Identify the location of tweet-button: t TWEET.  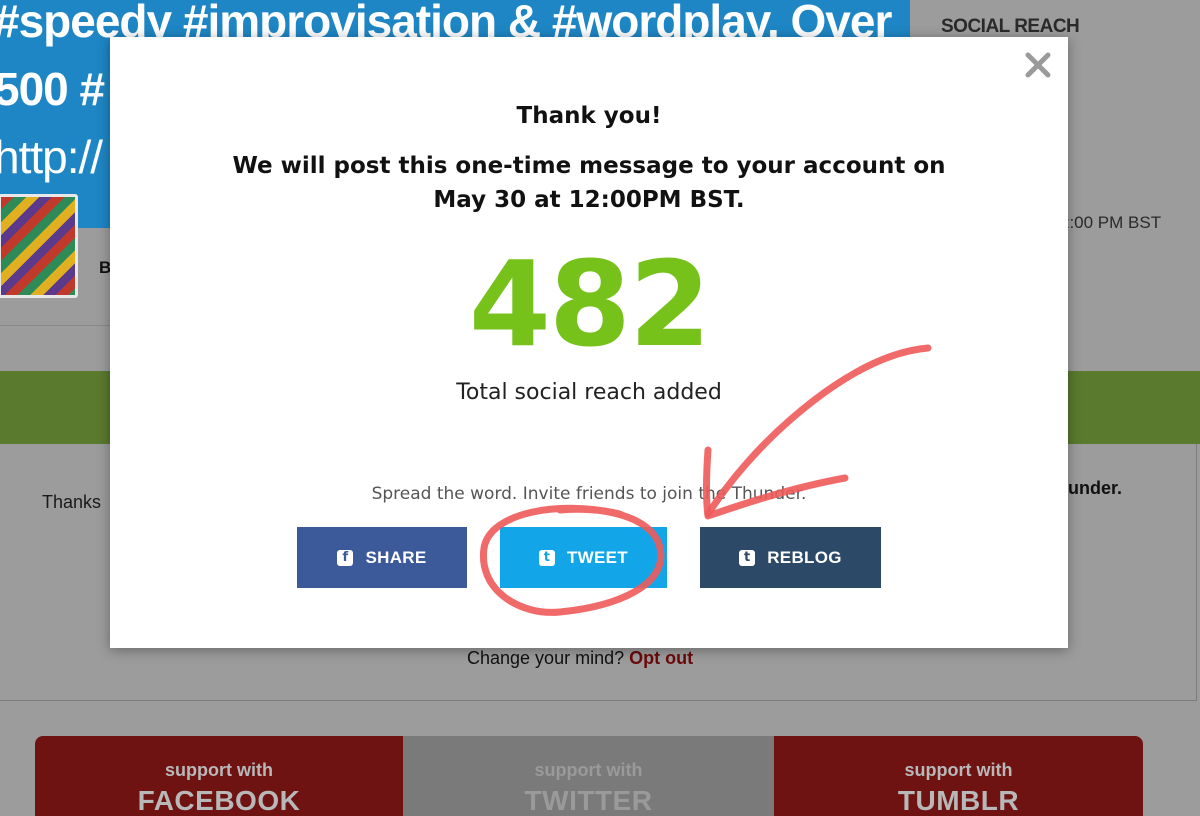
(583, 557).